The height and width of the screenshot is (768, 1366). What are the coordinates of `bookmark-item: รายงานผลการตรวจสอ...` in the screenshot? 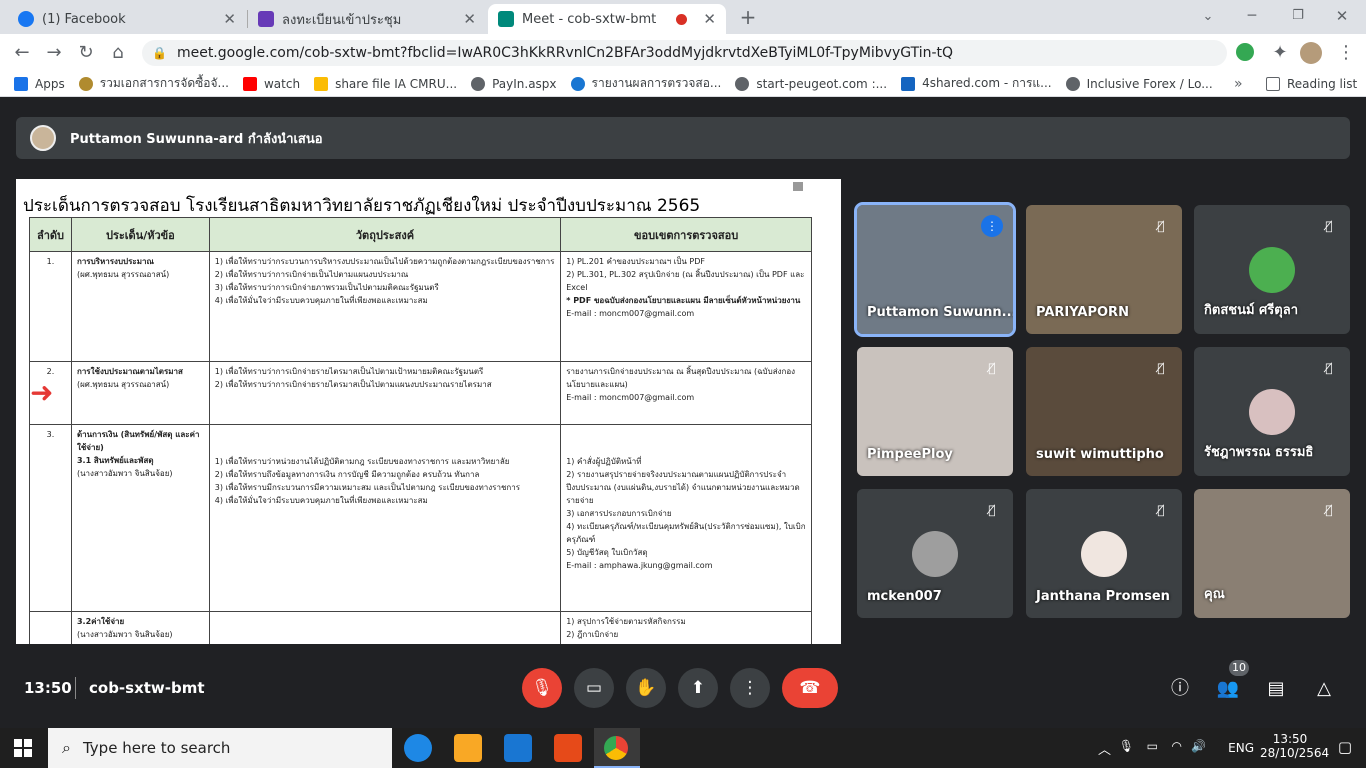 It's located at (645, 83).